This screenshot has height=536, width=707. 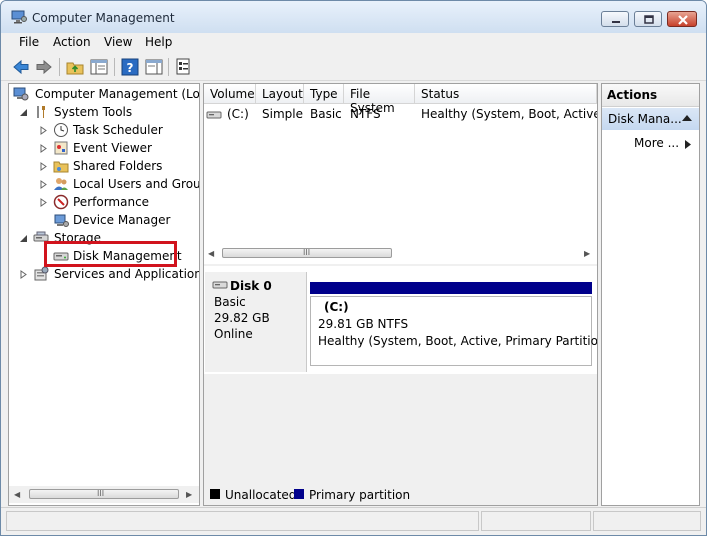 I want to click on back-arrow-icon, so click(x=21, y=67).